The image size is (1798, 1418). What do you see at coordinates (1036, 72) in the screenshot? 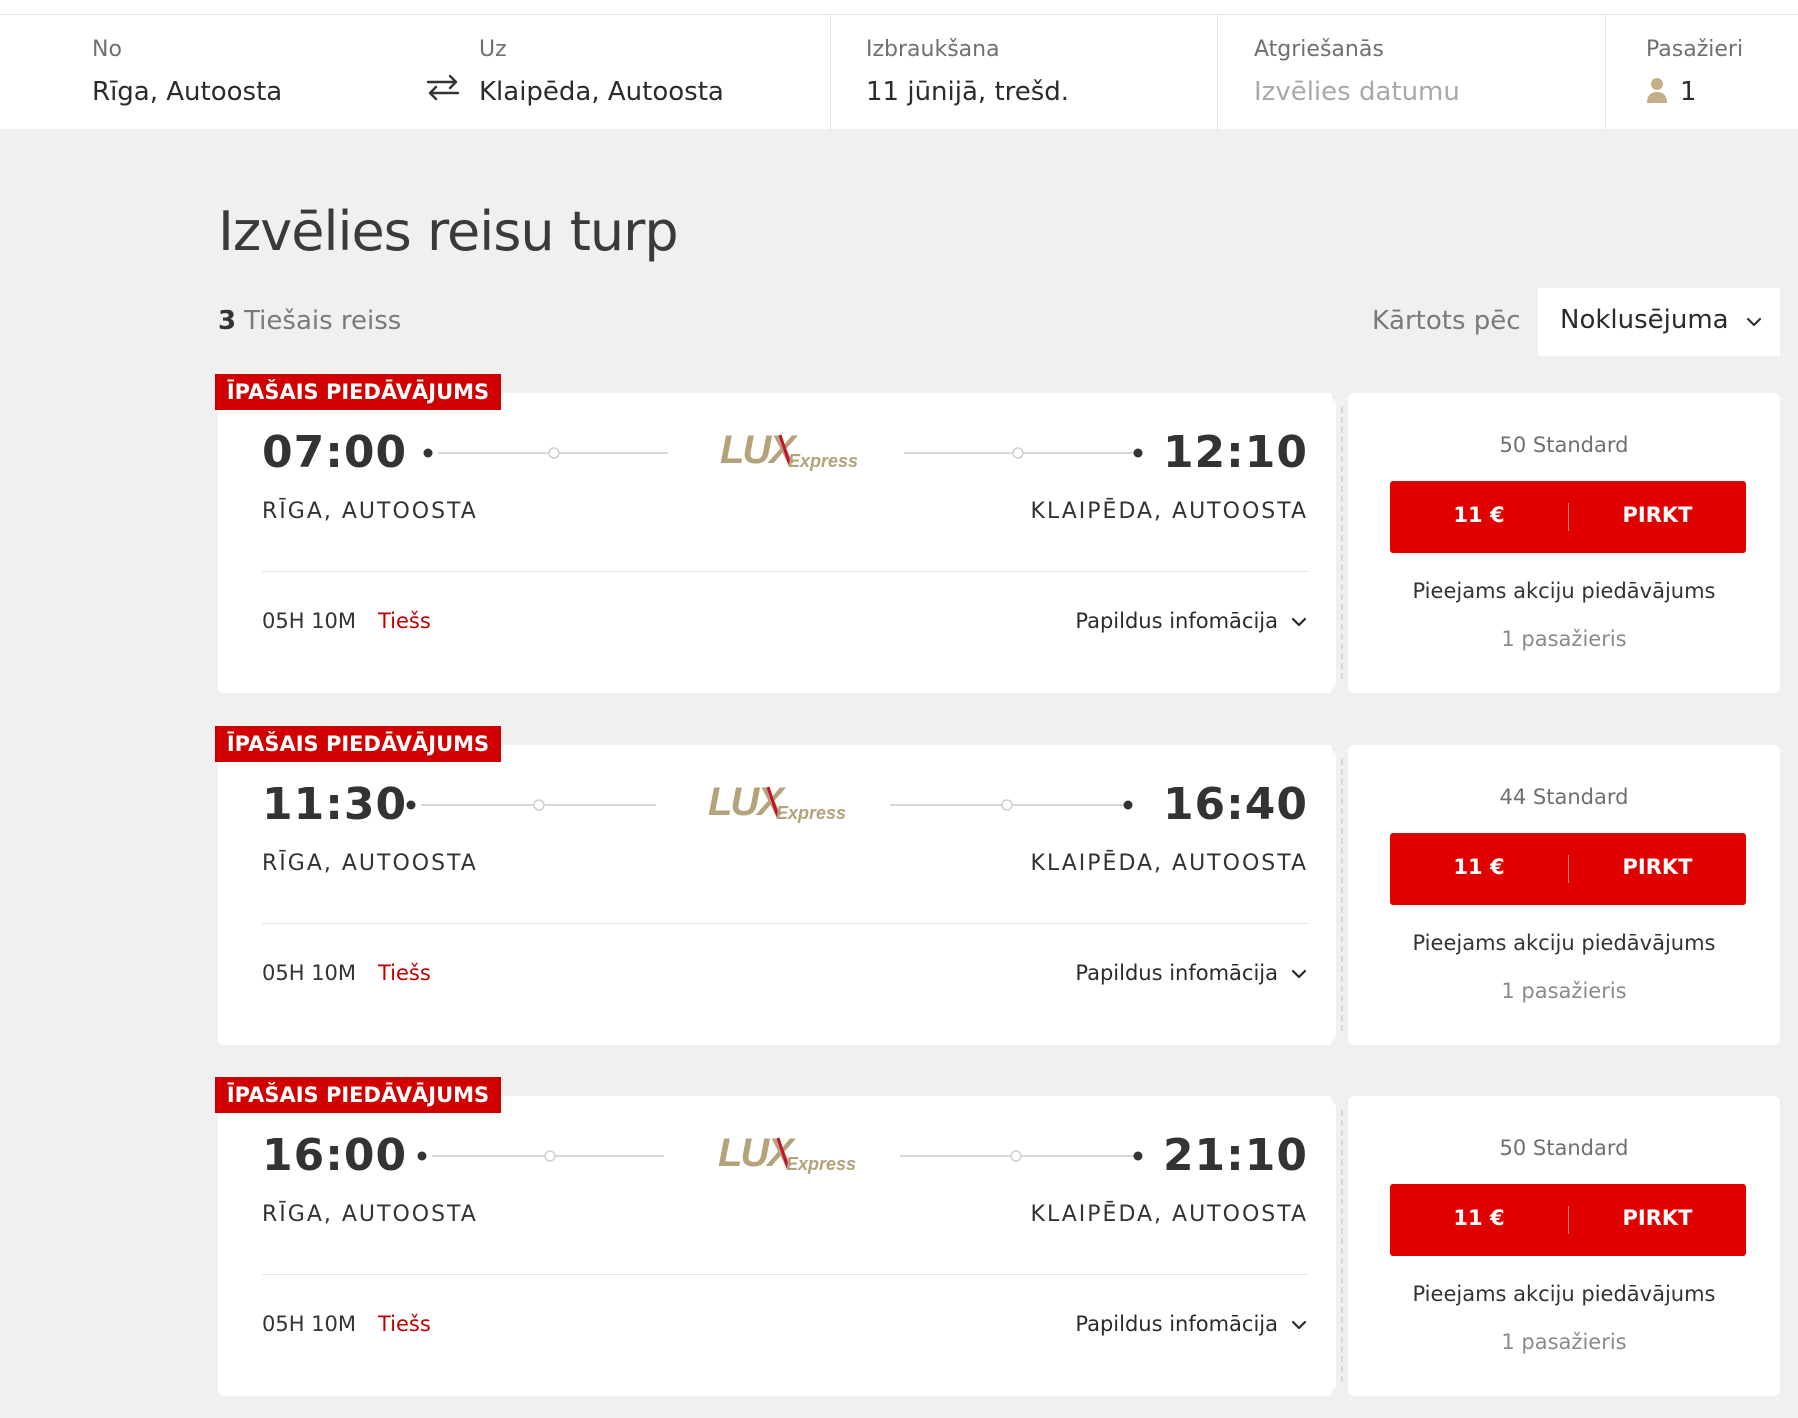
I see `depart-field: Izbraukšana 11 jūnijā, trešd.` at bounding box center [1036, 72].